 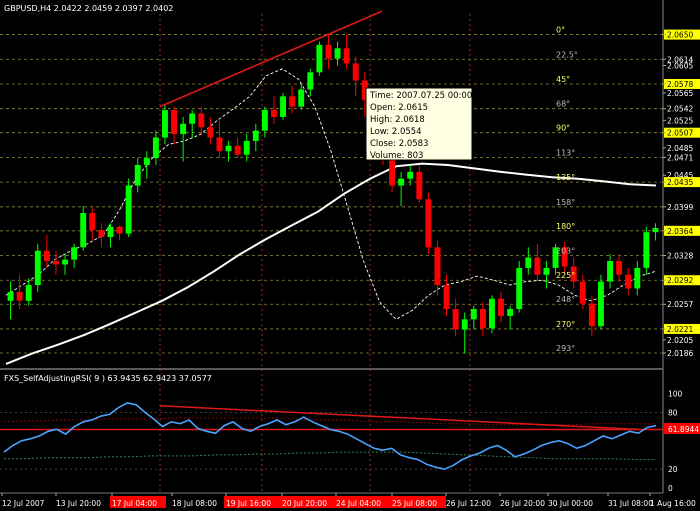 What do you see at coordinates (673, 469) in the screenshot?
I see `rsi-tick-label: 20` at bounding box center [673, 469].